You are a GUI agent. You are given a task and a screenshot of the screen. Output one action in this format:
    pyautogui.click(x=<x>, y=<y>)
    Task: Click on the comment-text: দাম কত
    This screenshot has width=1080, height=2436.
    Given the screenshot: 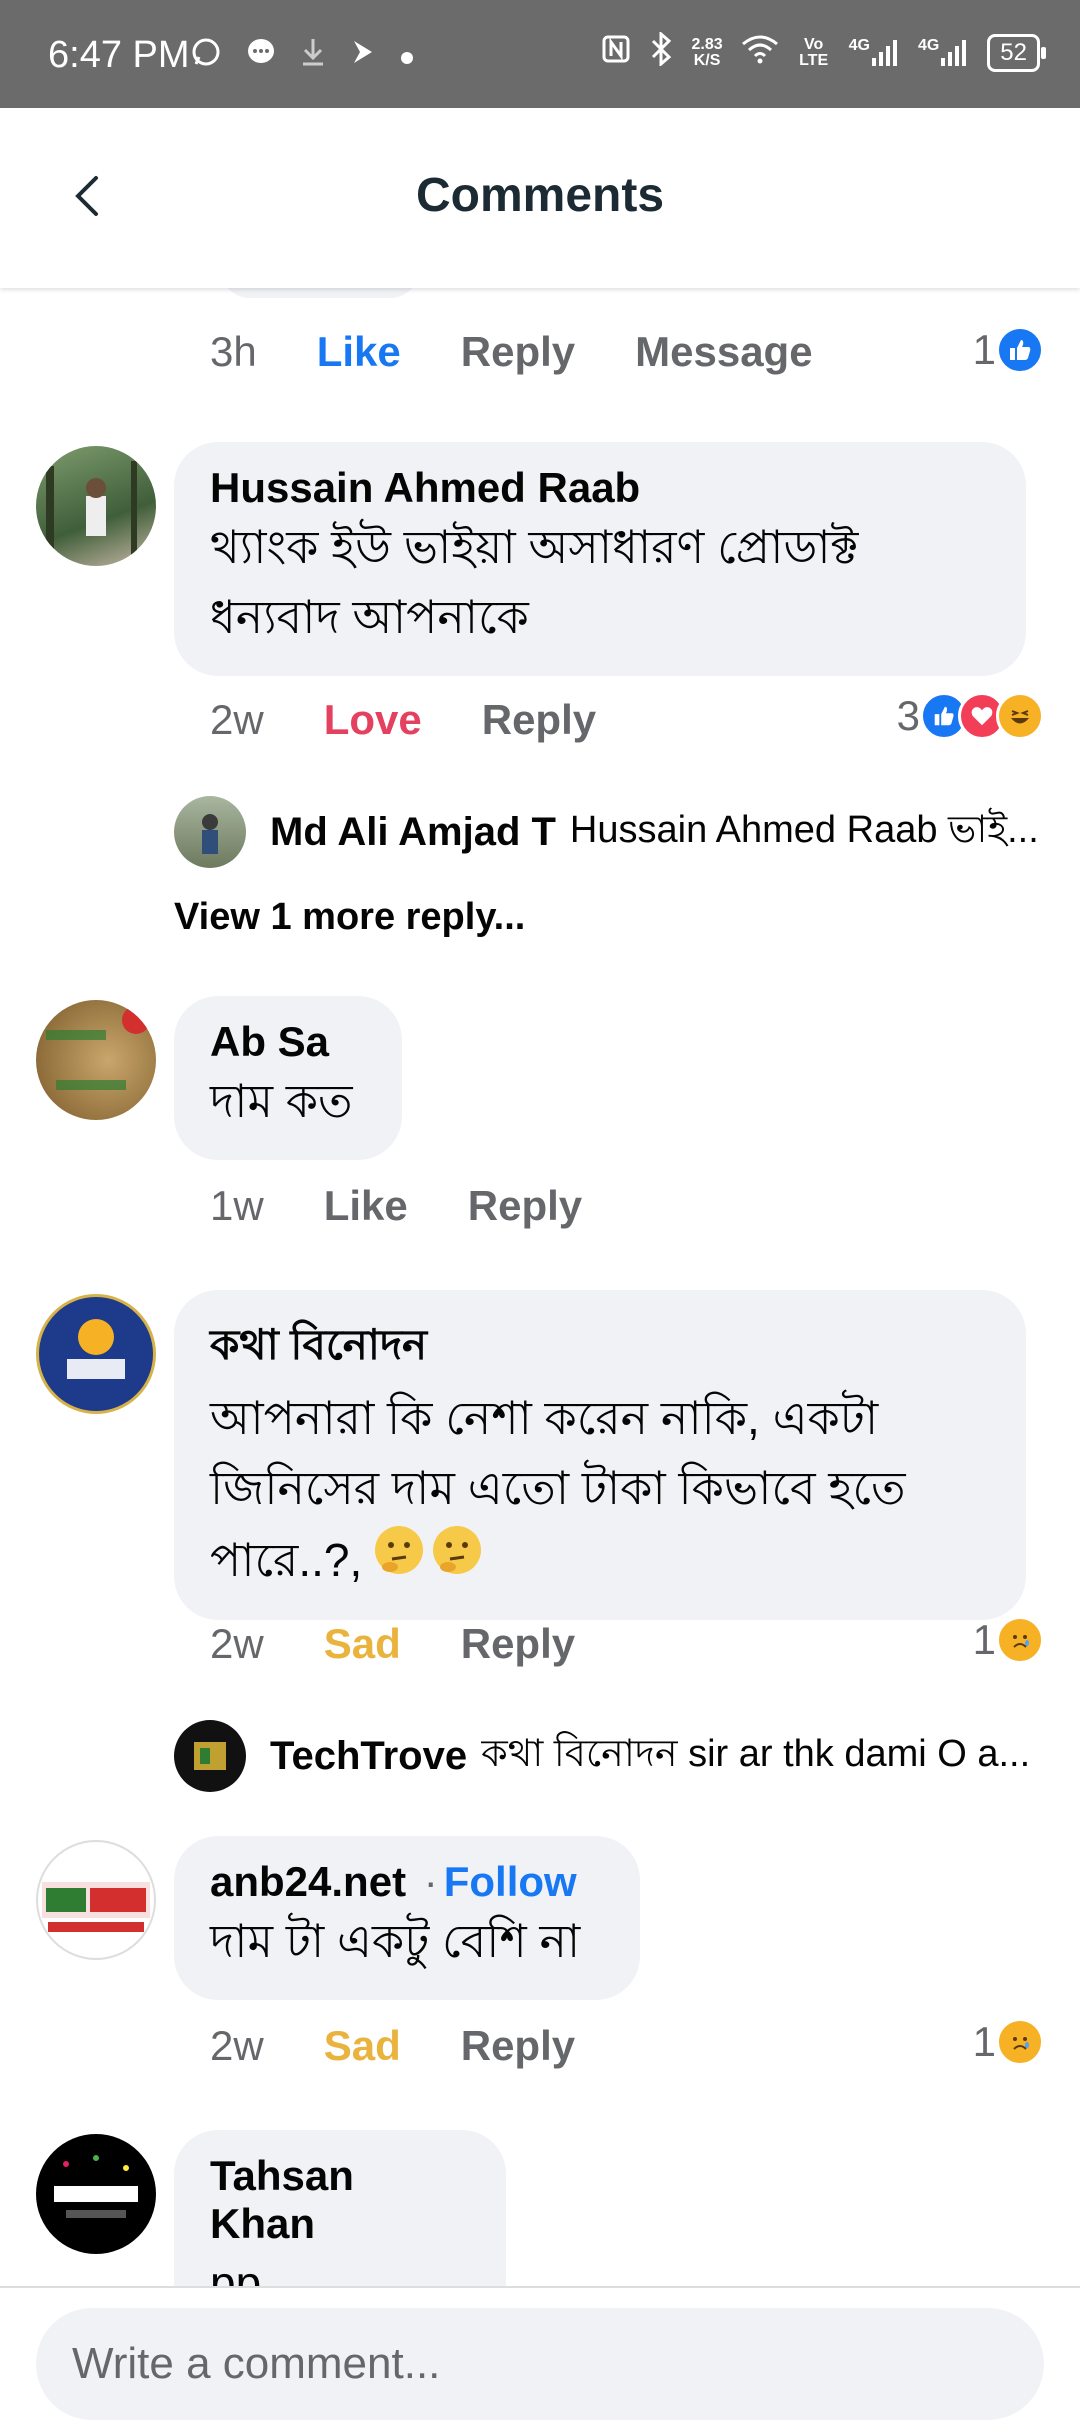 What is the action you would take?
    pyautogui.click(x=281, y=1101)
    